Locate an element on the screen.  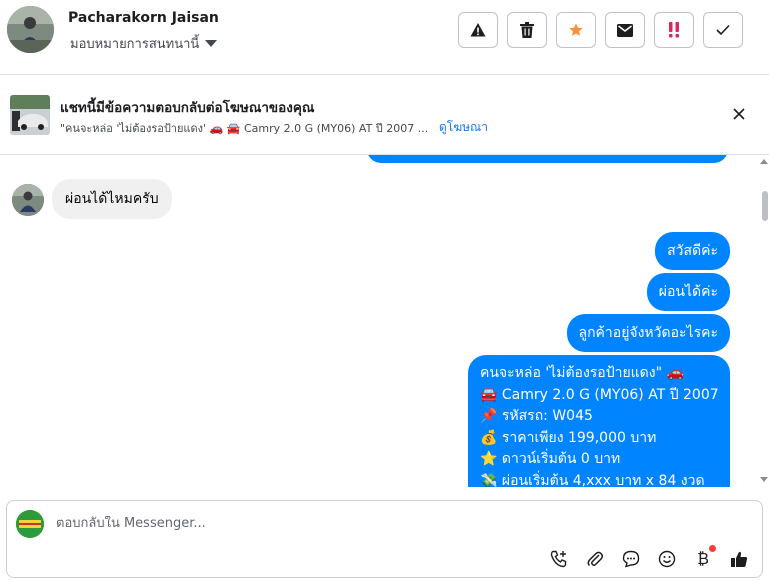
mark-spam-button is located at coordinates (478, 30).